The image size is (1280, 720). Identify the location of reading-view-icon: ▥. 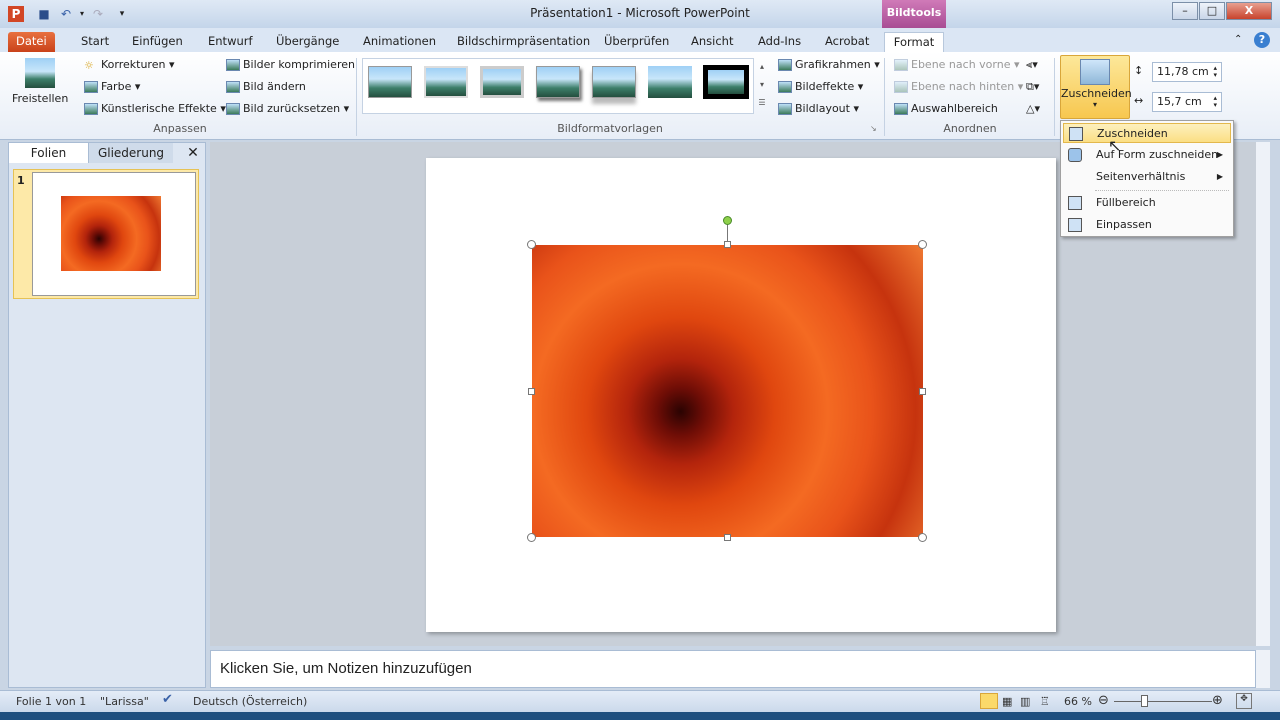
(1025, 701).